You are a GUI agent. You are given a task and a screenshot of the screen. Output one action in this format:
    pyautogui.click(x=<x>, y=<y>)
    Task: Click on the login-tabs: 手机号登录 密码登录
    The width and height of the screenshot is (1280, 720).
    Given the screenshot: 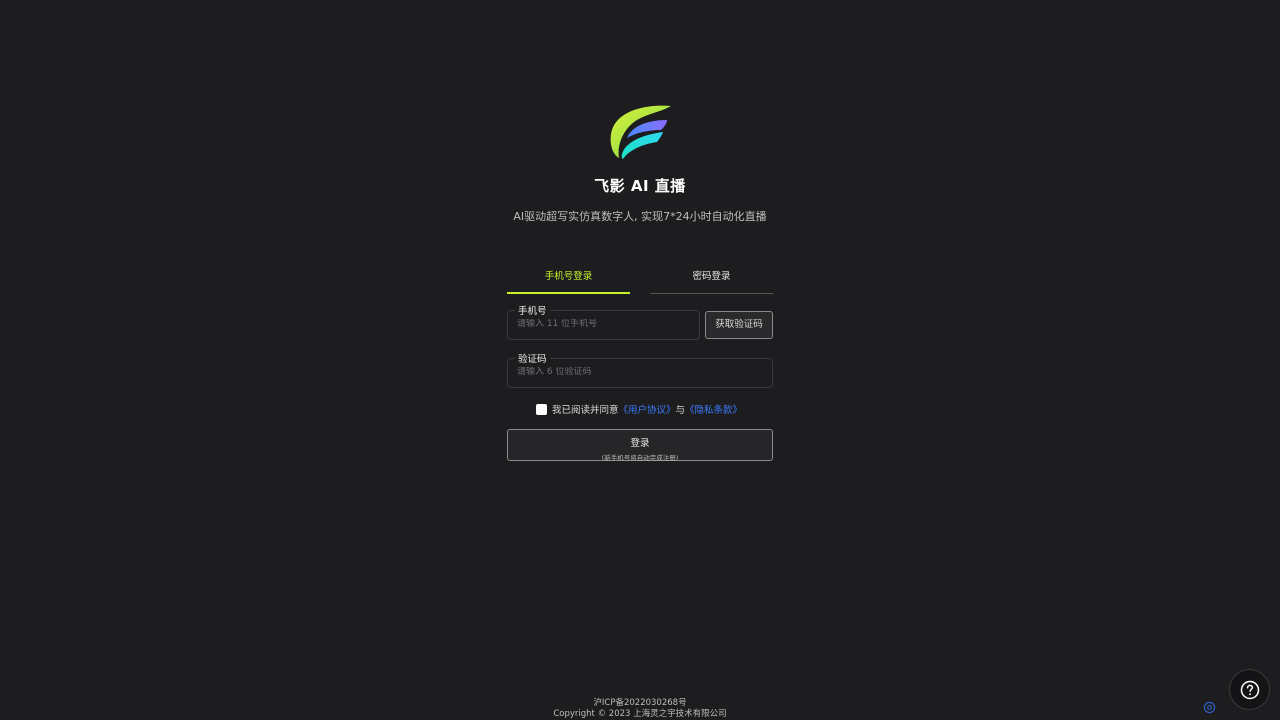 What is the action you would take?
    pyautogui.click(x=640, y=278)
    